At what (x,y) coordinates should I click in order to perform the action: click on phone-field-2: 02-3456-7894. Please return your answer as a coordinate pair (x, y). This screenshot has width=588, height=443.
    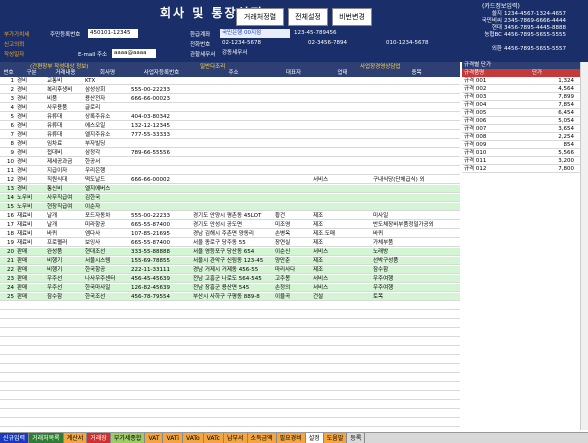
    Looking at the image, I should click on (341, 43).